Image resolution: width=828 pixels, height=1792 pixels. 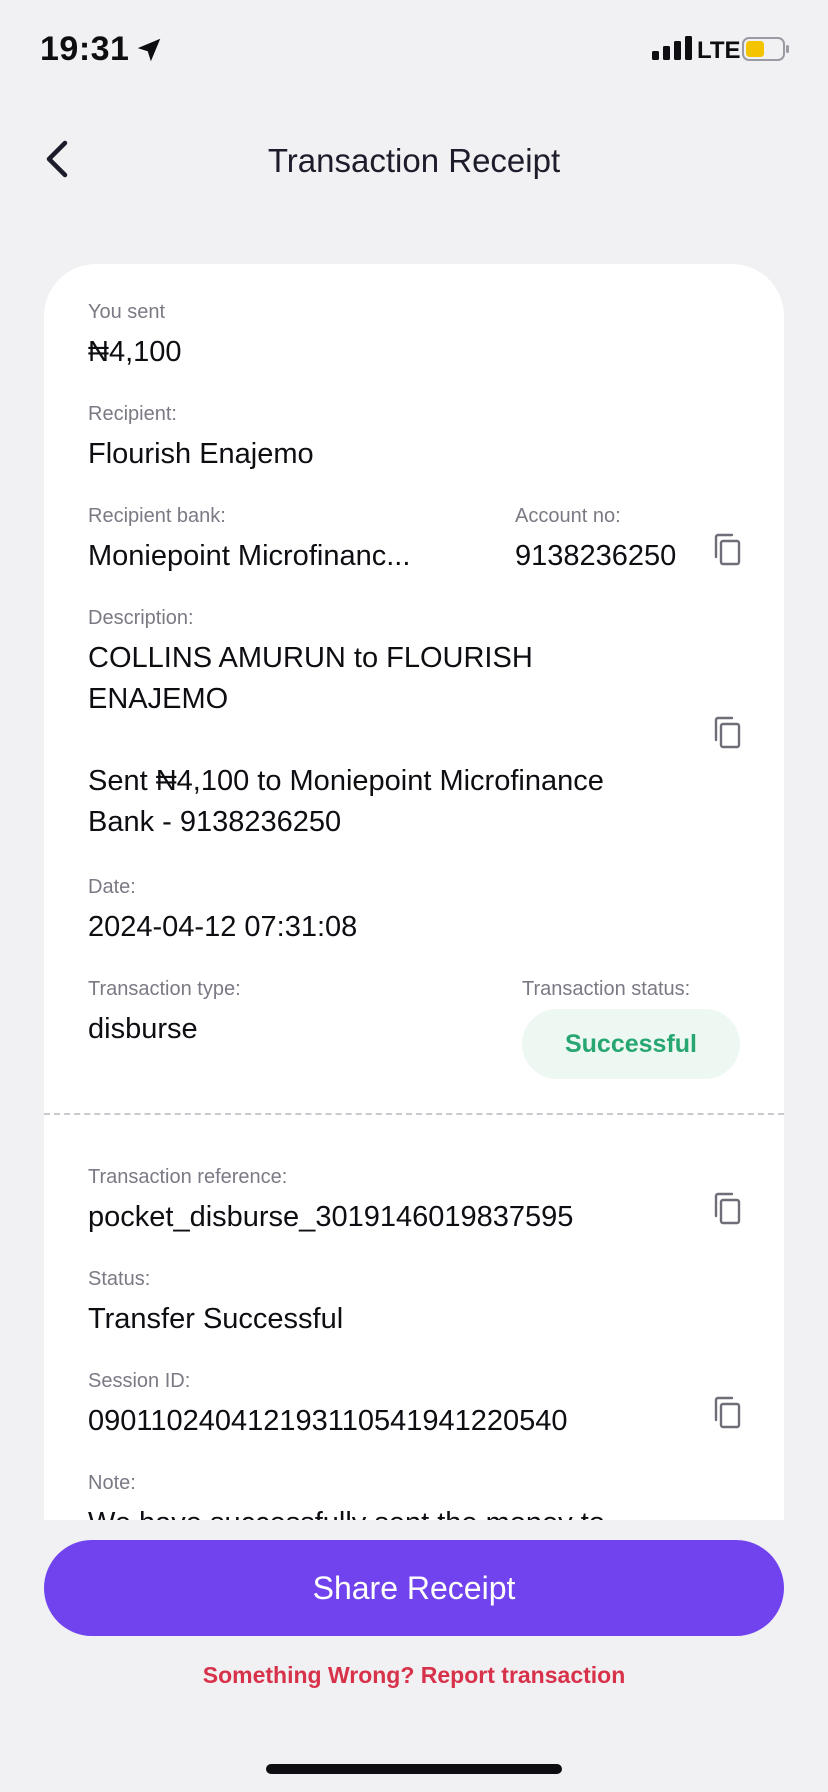 What do you see at coordinates (201, 454) in the screenshot?
I see `recipient-name: Flourish Enajemo` at bounding box center [201, 454].